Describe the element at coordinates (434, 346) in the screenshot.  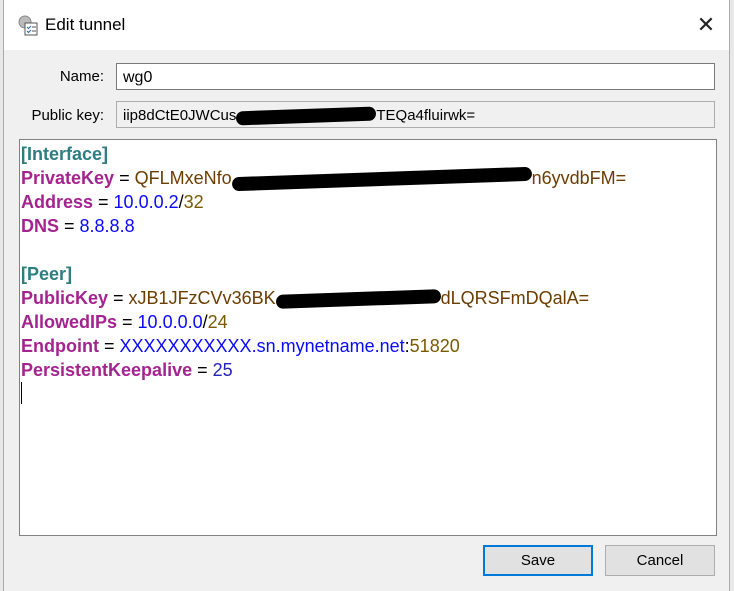
I see `endpoint-port: 51820` at that location.